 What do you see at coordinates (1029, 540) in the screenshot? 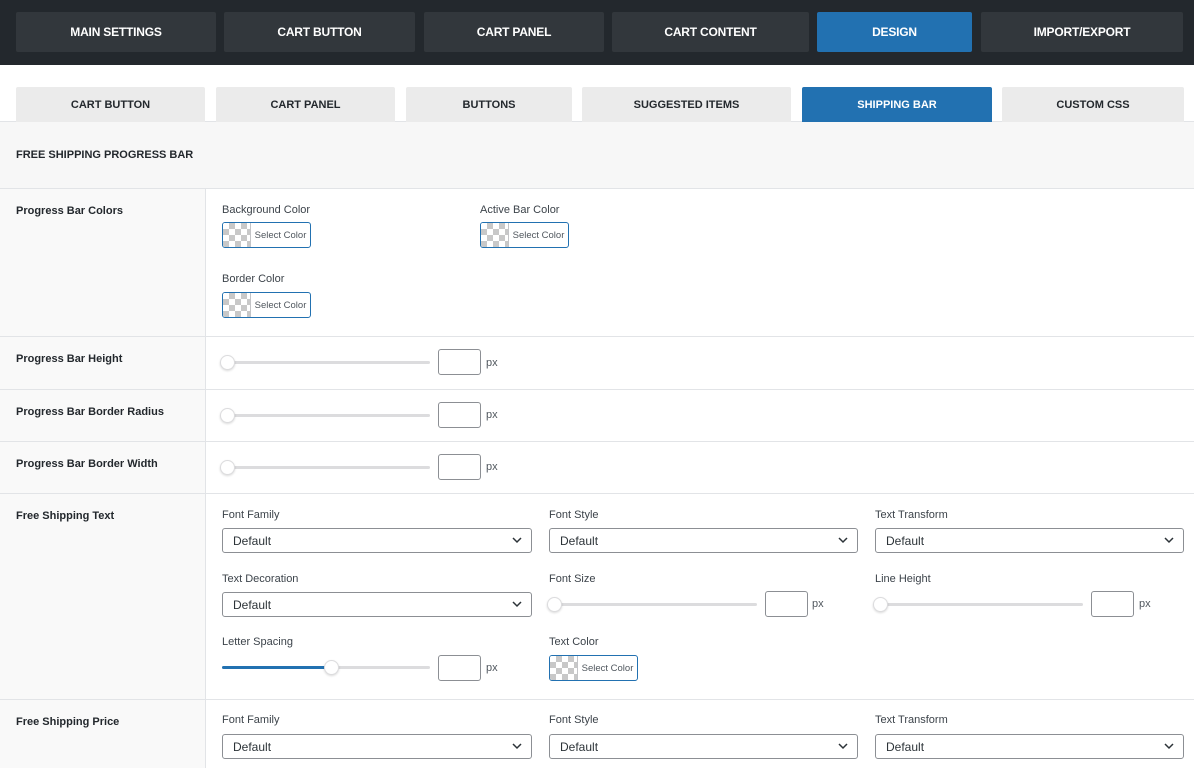
I see `text-transform-select: Default` at bounding box center [1029, 540].